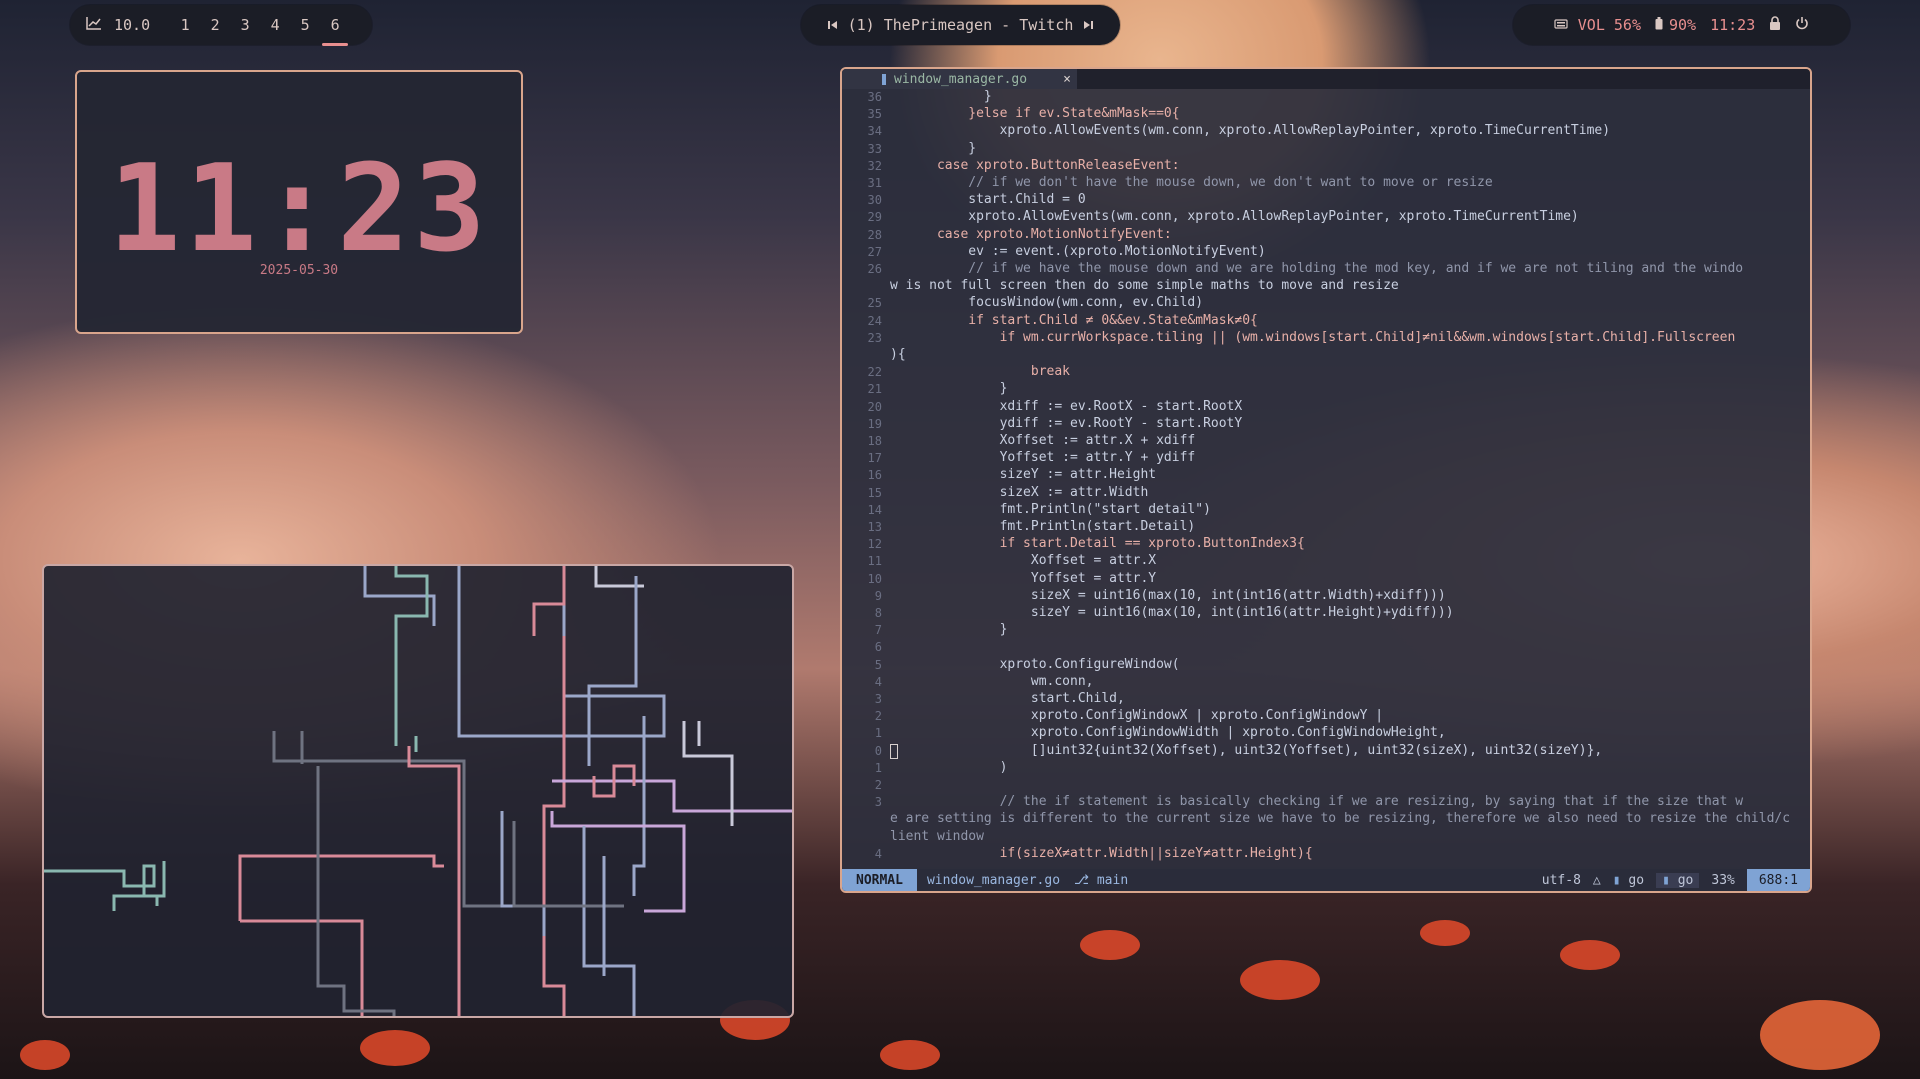 The height and width of the screenshot is (1079, 1920). Describe the element at coordinates (1778, 880) in the screenshot. I see `cursor-position: 688:1` at that location.